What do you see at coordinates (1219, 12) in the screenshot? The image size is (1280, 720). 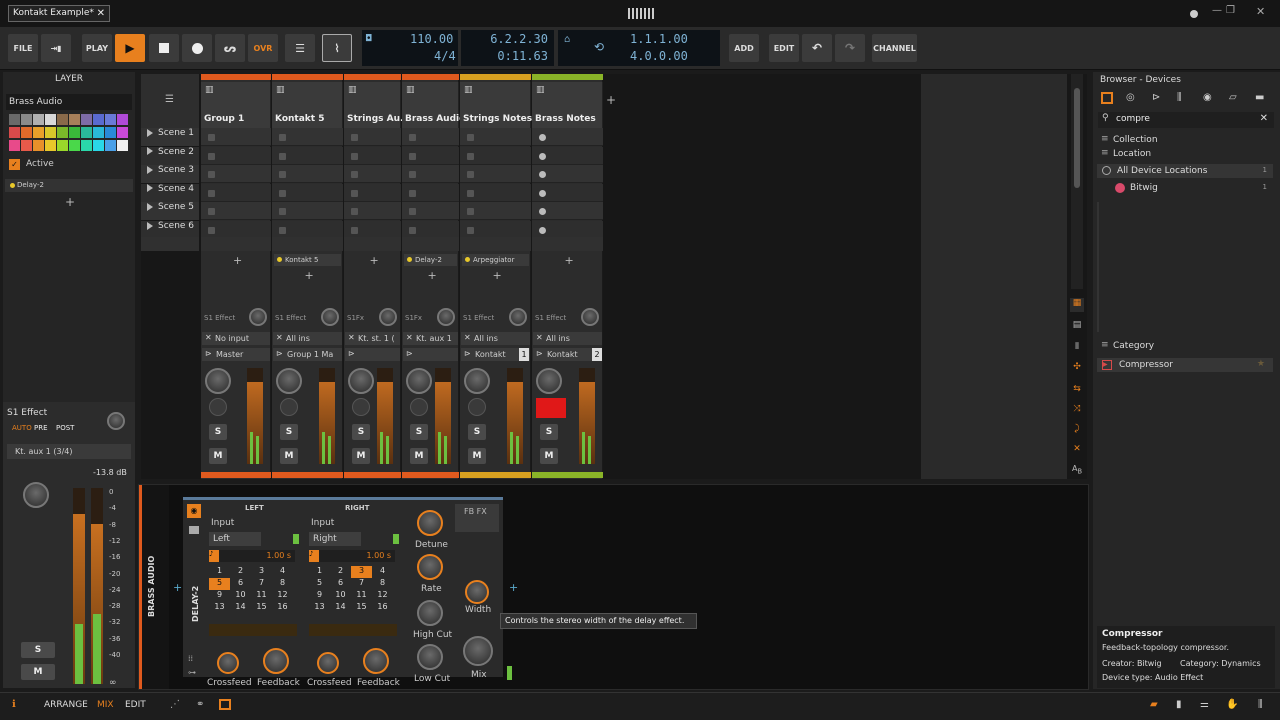 I see `minimize-icon: —` at bounding box center [1219, 12].